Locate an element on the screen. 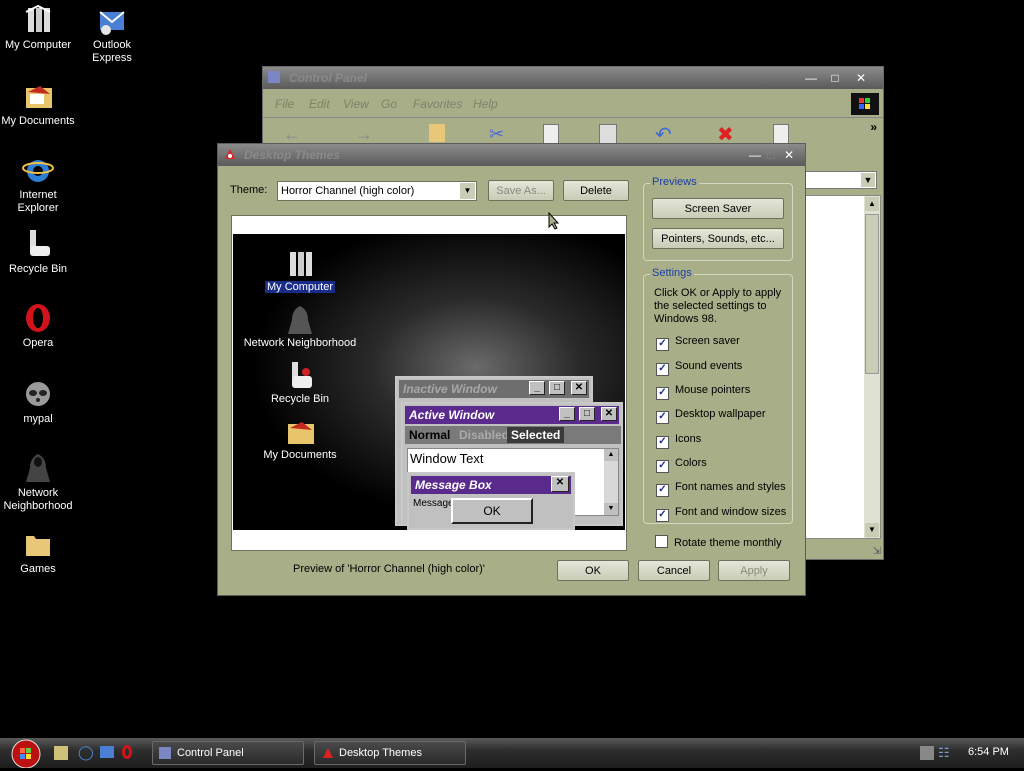 Image resolution: width=1024 pixels, height=771 pixels. setting-mouse-pointers: ✓ Mouse pointers is located at coordinates (703, 392).